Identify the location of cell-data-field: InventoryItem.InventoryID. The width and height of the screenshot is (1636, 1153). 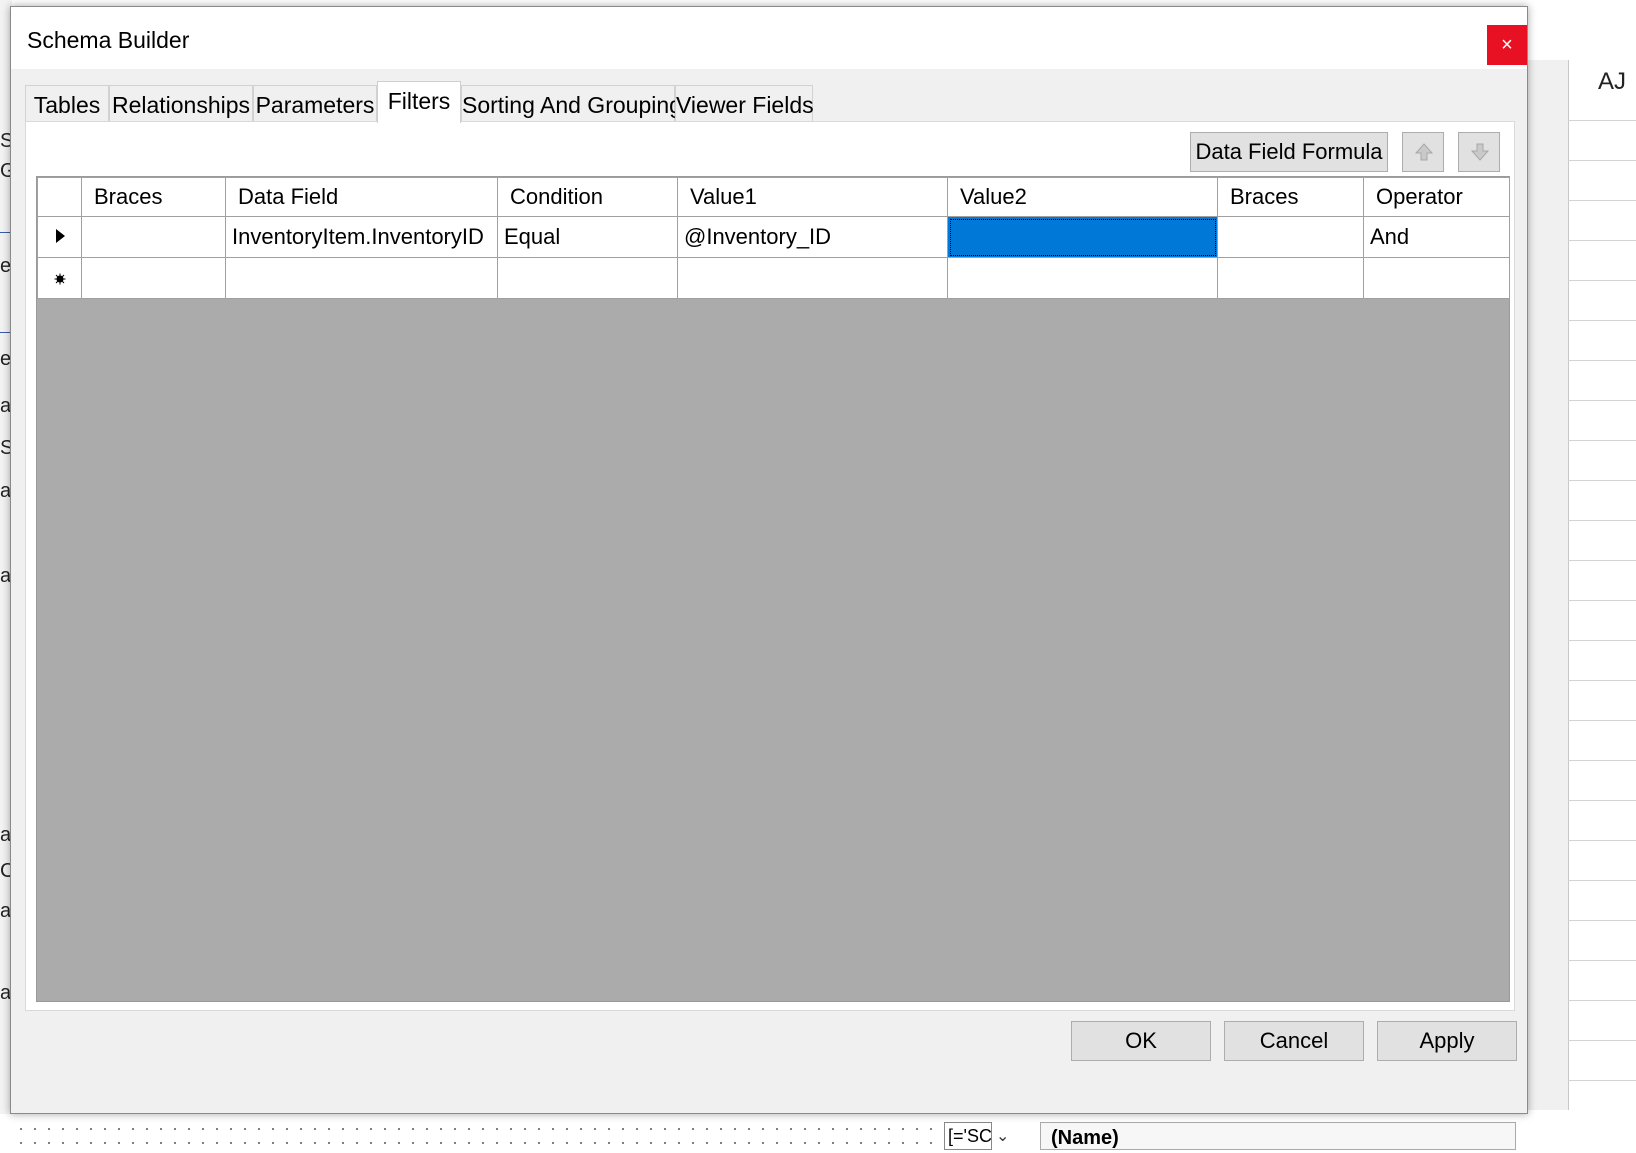
(361, 237).